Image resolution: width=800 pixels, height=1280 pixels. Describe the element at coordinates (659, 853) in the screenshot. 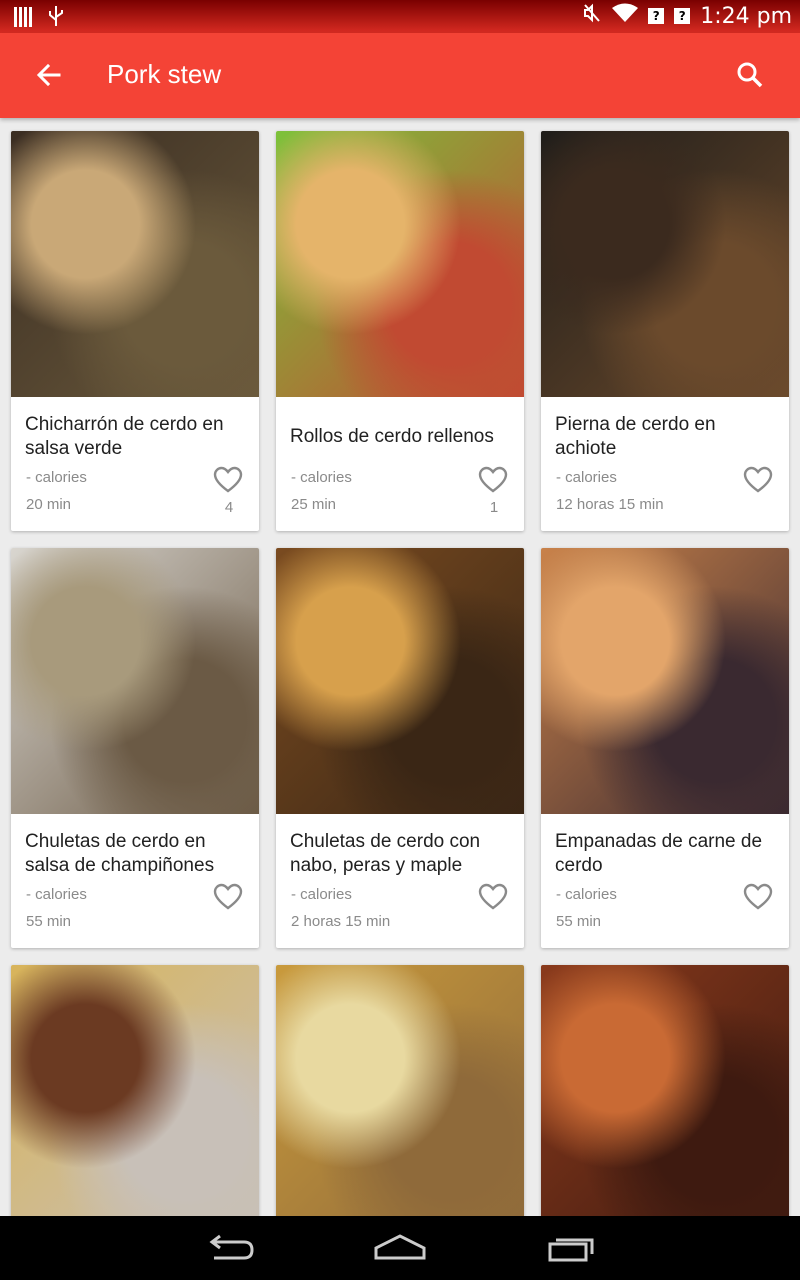

I see `recipe-name: Empanadas de carne de cerdo` at that location.